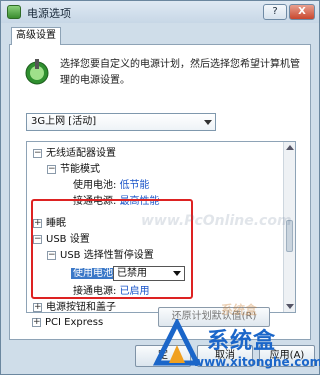  What do you see at coordinates (67, 322) in the screenshot?
I see `tree-item-pci-express: + PCI Express` at bounding box center [67, 322].